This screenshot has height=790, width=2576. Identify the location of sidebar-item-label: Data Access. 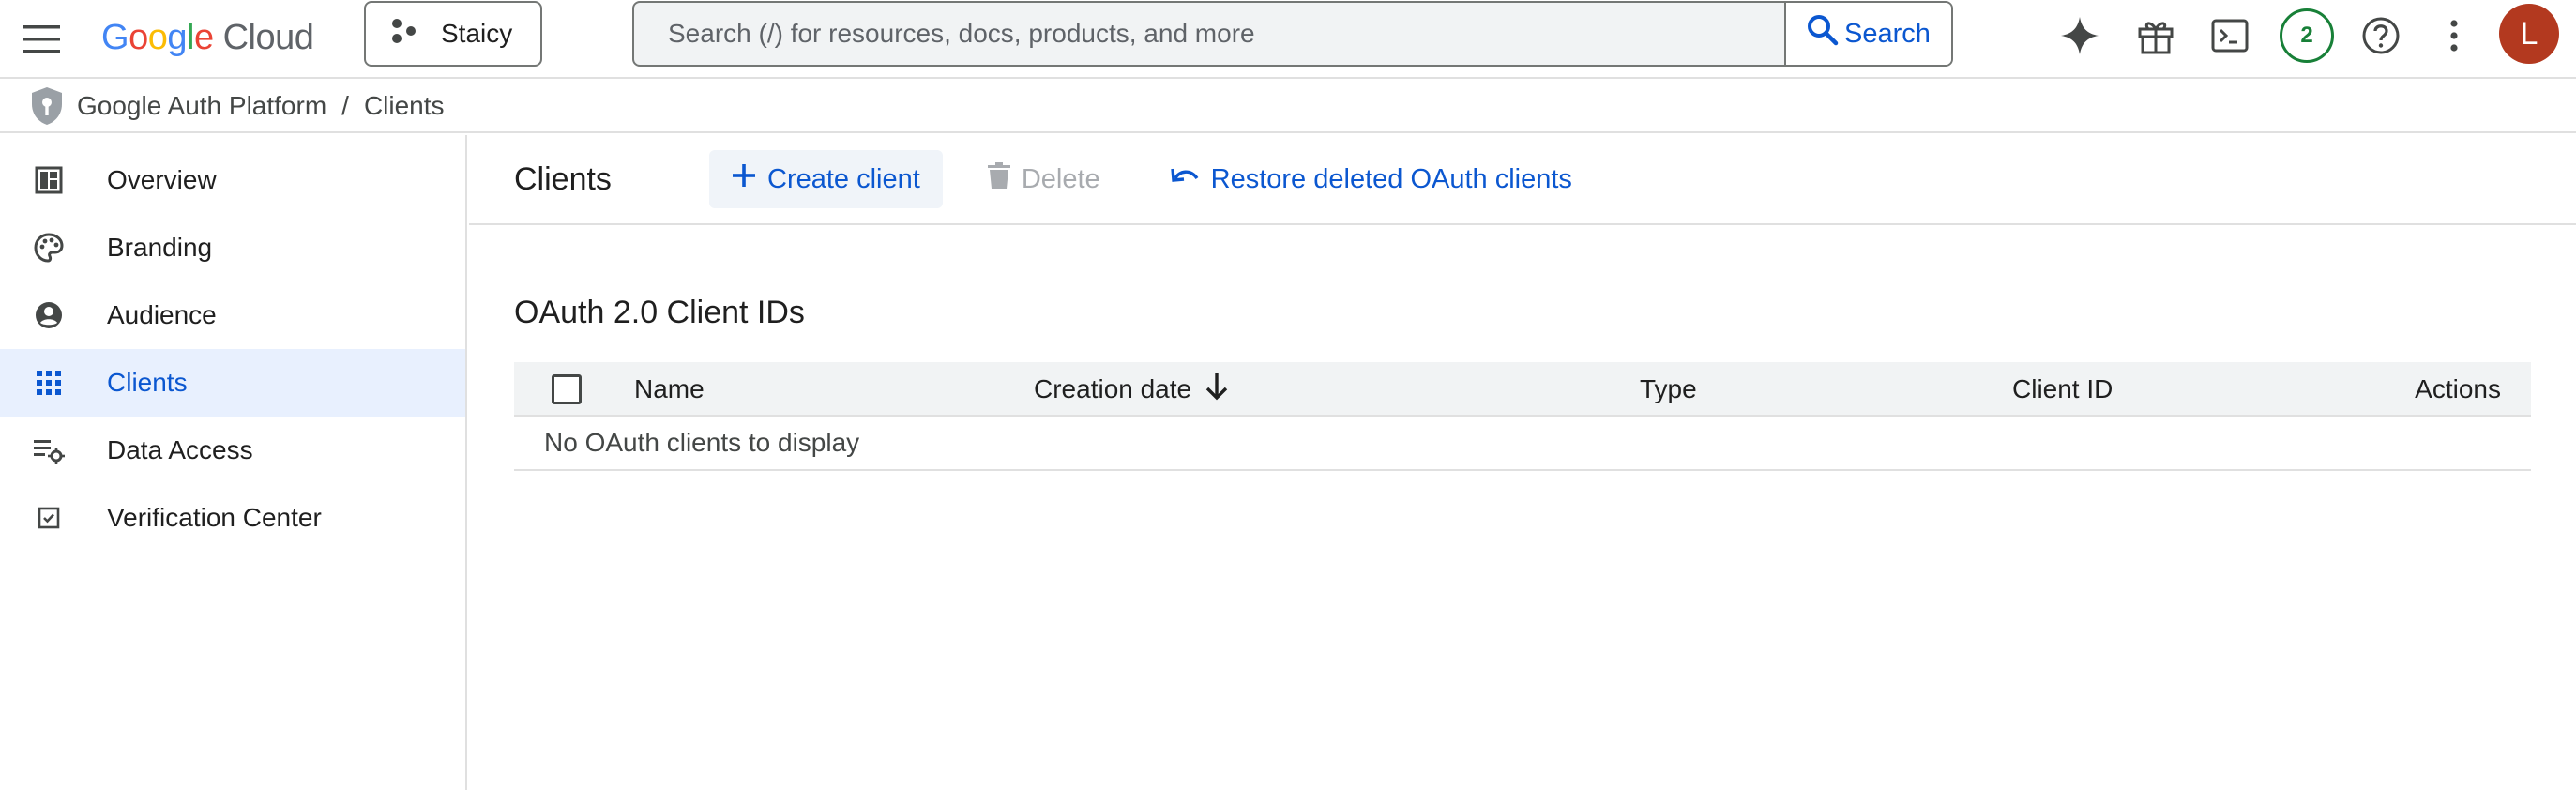
(180, 449).